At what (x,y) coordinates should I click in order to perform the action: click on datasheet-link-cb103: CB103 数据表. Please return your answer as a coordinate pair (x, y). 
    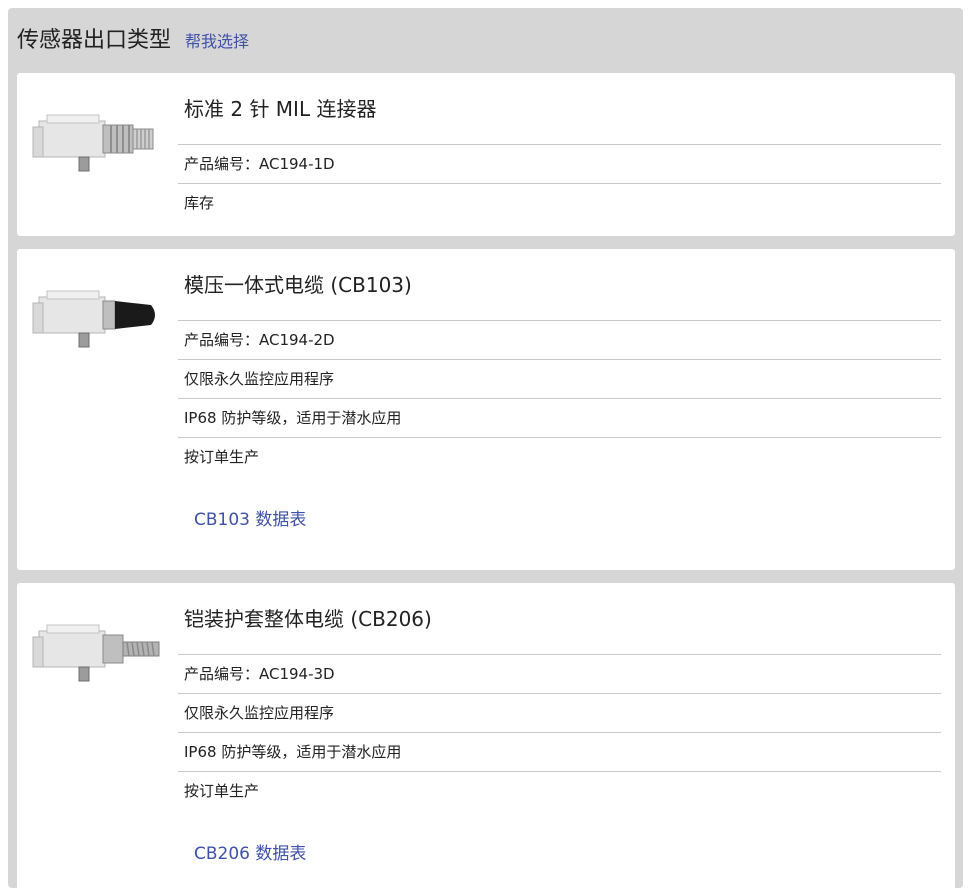
    Looking at the image, I should click on (242, 520).